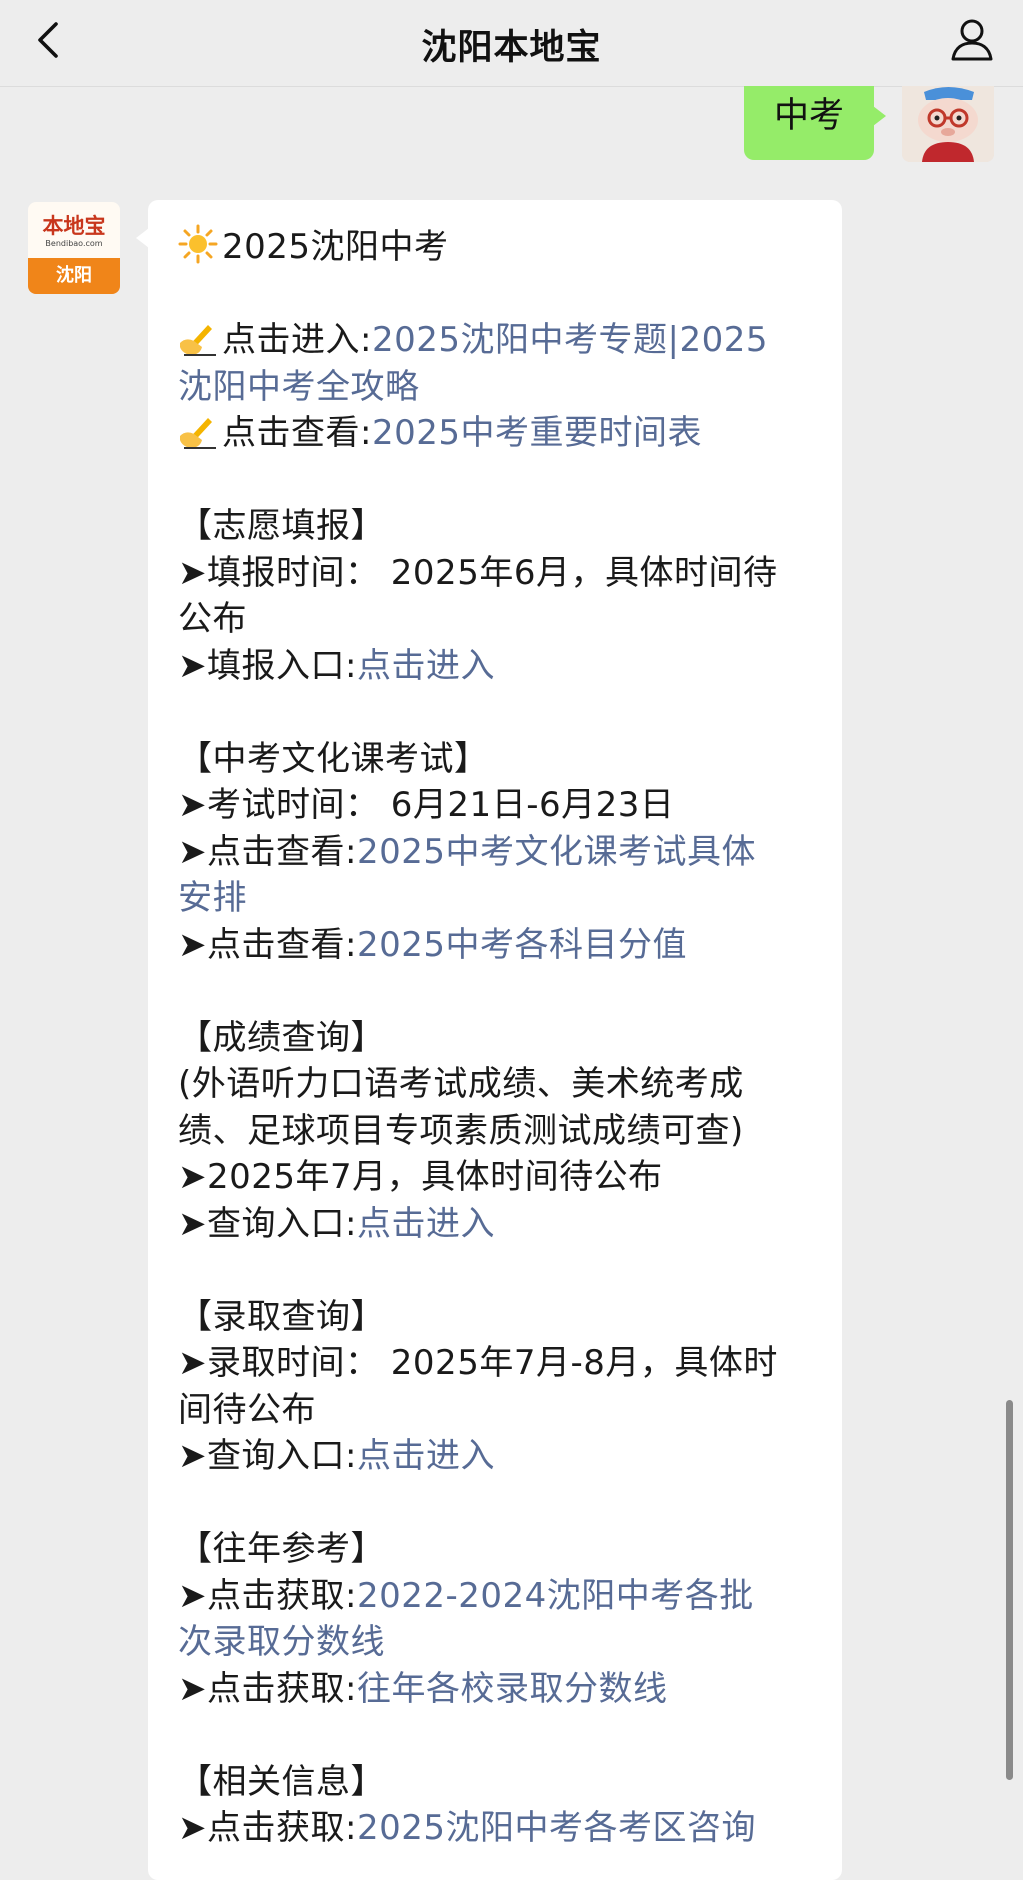 Image resolution: width=1023 pixels, height=1880 pixels. What do you see at coordinates (297, 433) in the screenshot?
I see `view-prefix: 点击查看:` at bounding box center [297, 433].